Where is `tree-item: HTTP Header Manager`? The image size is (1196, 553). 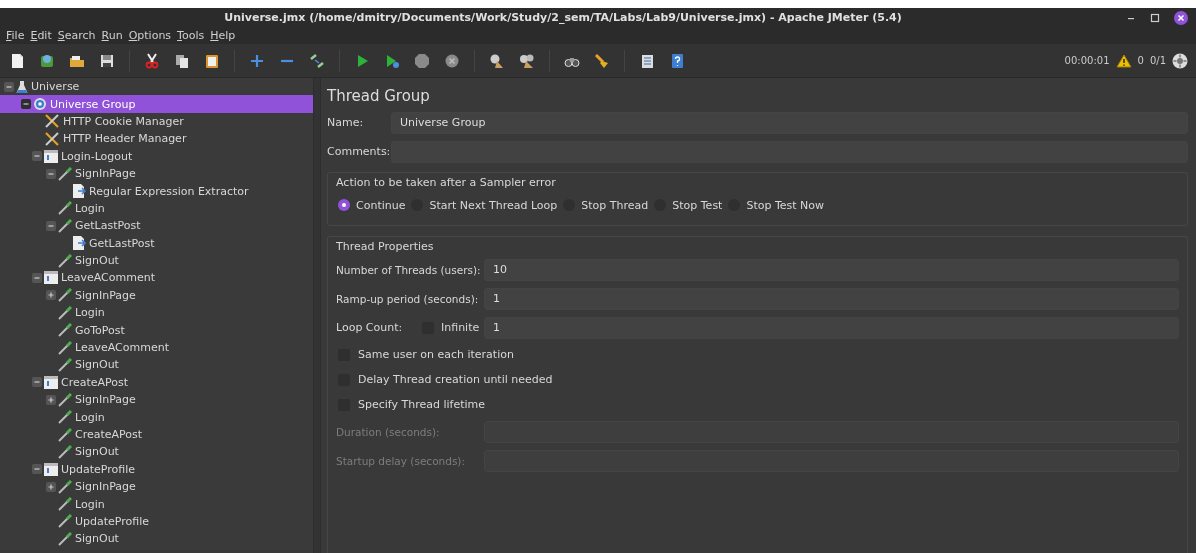
tree-item: HTTP Header Manager is located at coordinates (116, 139).